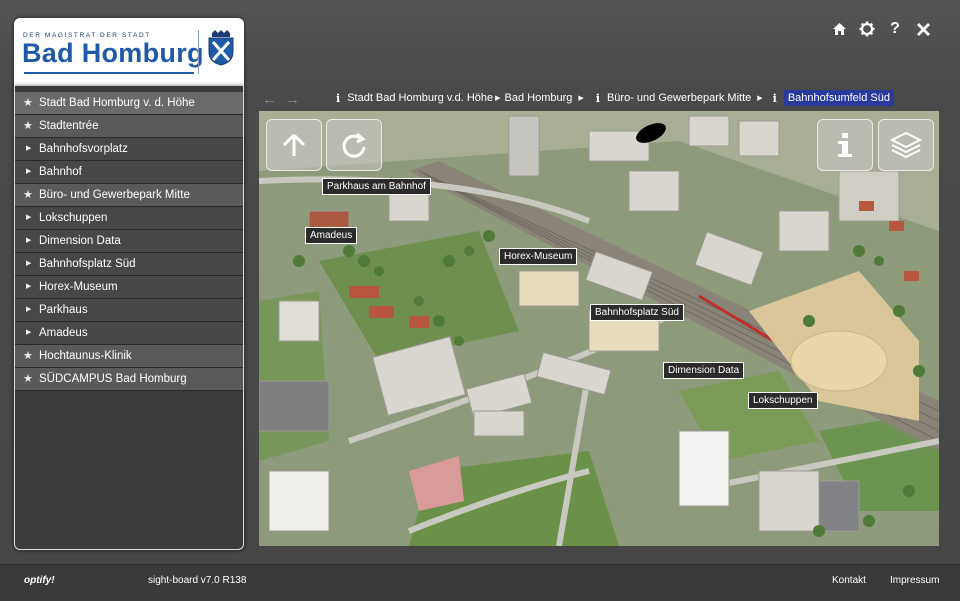 This screenshot has height=601, width=960. I want to click on sidebar-item: ★ Büro- und Gewerbepark Mitte, so click(129, 195).